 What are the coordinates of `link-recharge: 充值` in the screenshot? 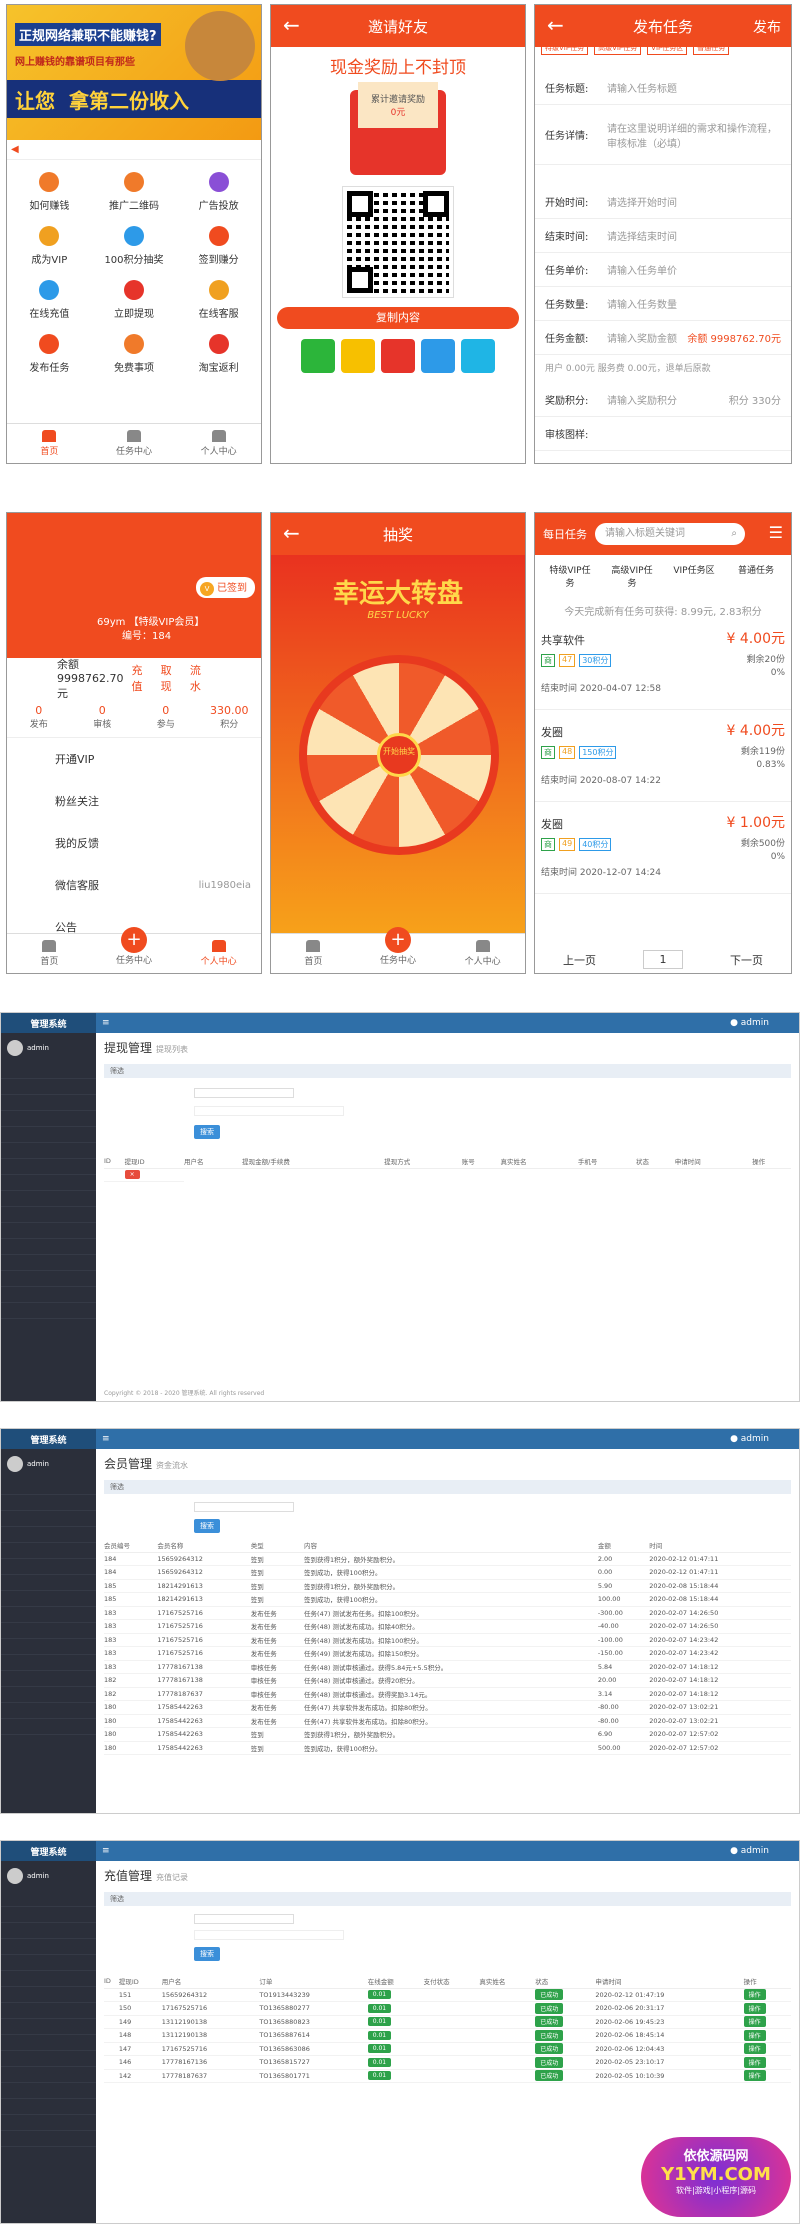 It's located at (141, 678).